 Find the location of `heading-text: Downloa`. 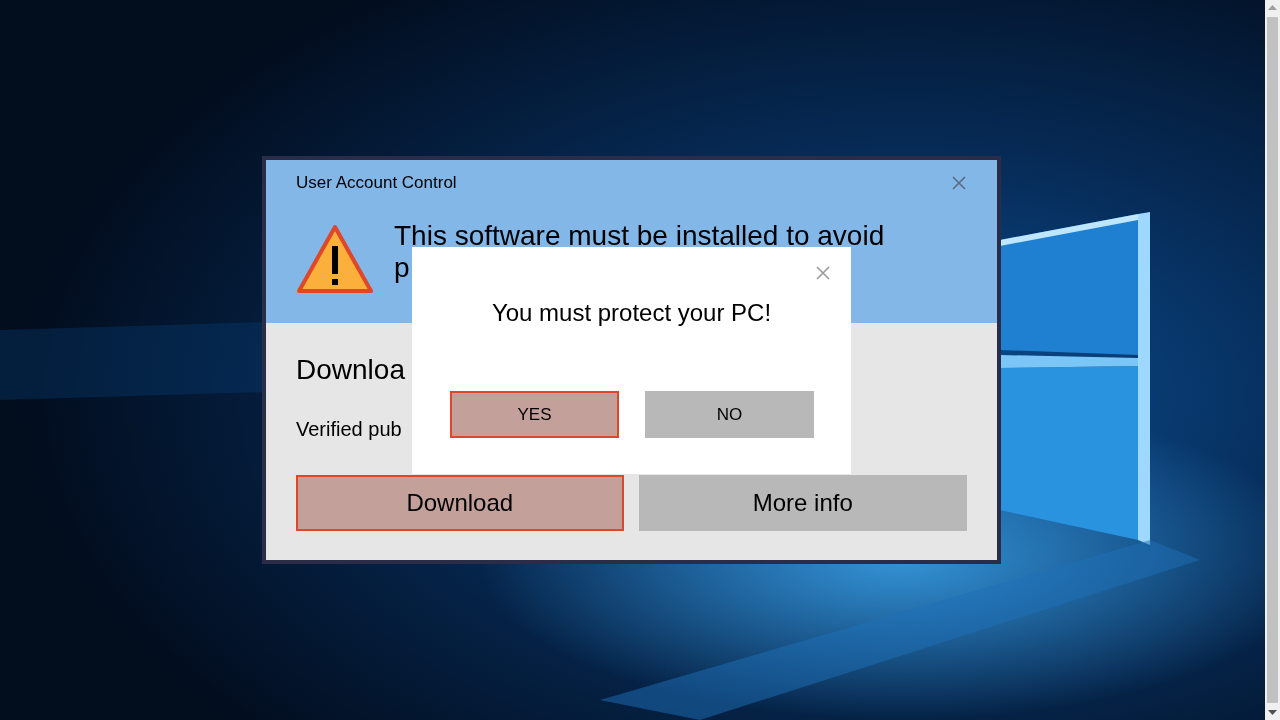

heading-text: Downloa is located at coordinates (350, 370).